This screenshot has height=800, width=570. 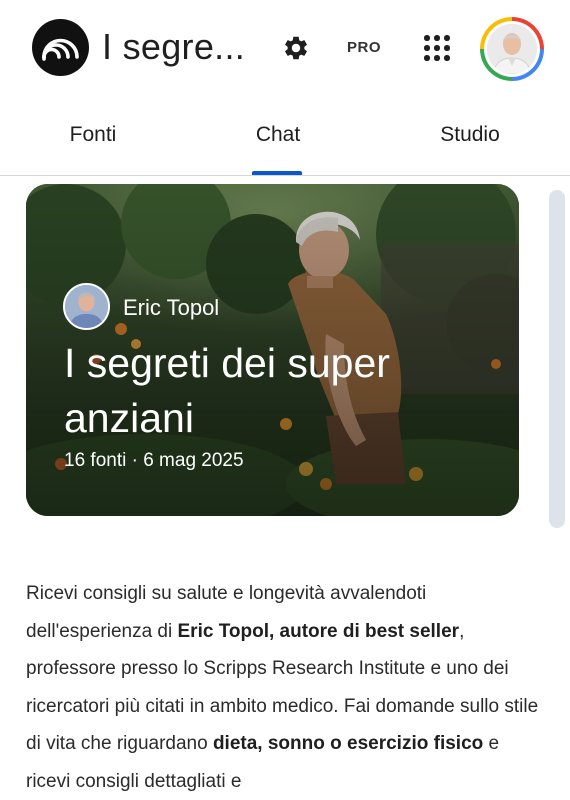 I want to click on pro-badge: PRO, so click(x=364, y=47).